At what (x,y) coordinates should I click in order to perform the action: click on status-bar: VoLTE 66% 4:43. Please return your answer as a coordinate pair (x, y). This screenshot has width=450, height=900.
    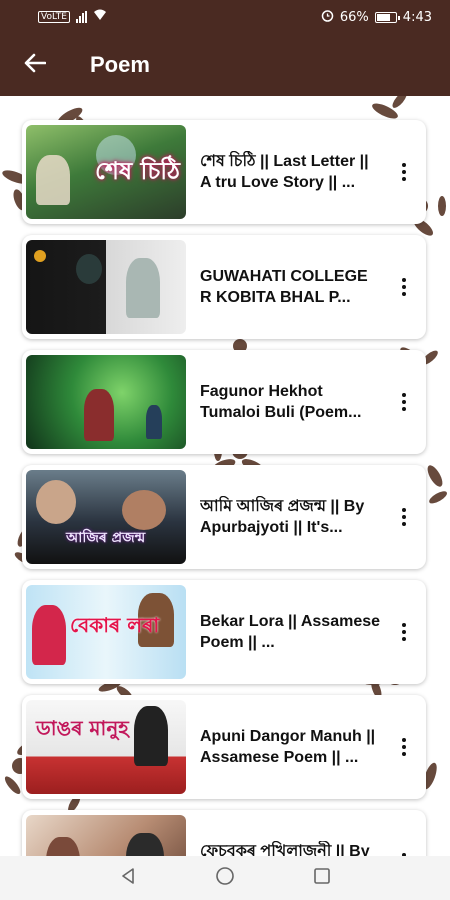
    Looking at the image, I should click on (225, 17).